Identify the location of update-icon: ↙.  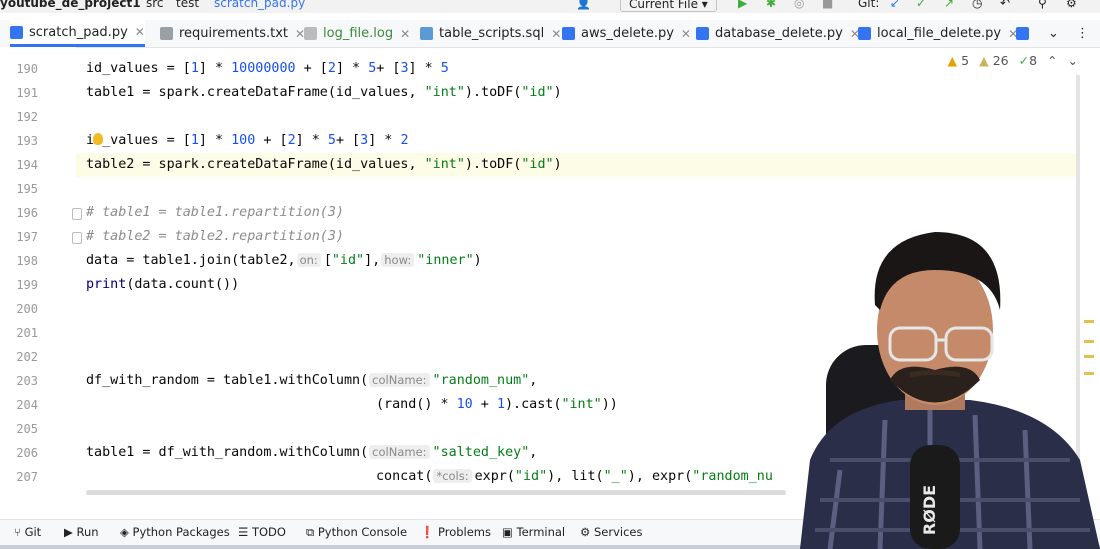
(895, 5).